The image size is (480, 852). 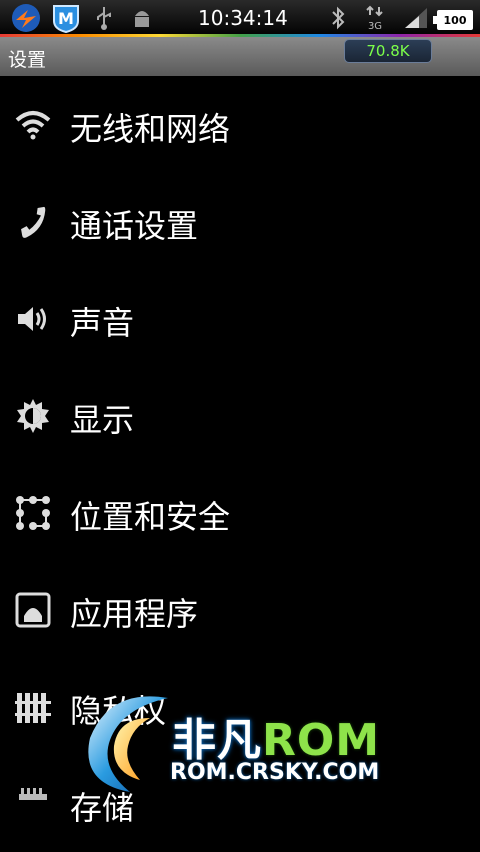 I want to click on security-m-icon: M, so click(x=66, y=18).